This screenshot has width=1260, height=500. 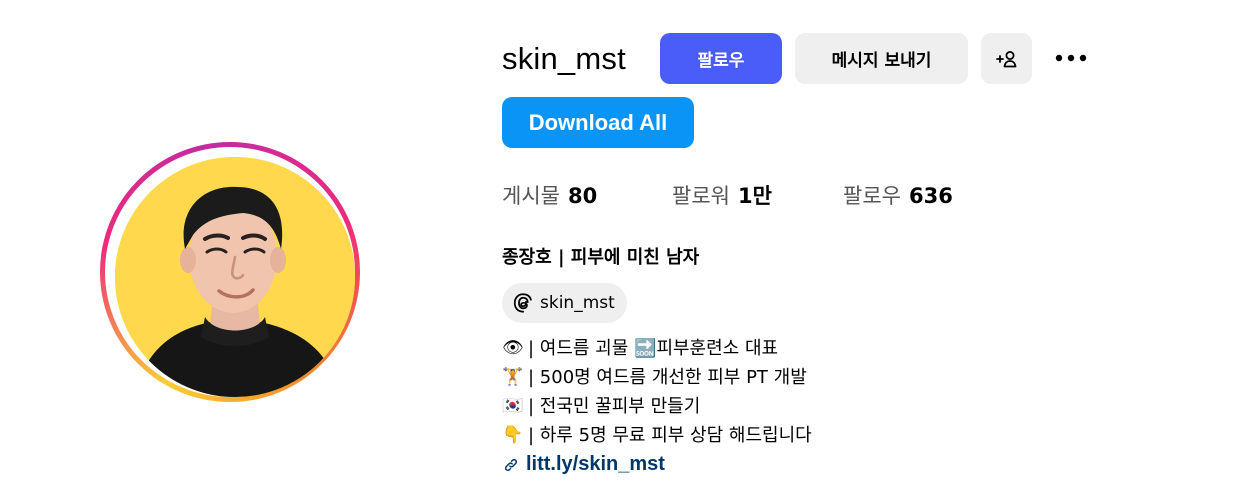 I want to click on korea-flag-emoji-icon: 🇰🇷, so click(x=513, y=406).